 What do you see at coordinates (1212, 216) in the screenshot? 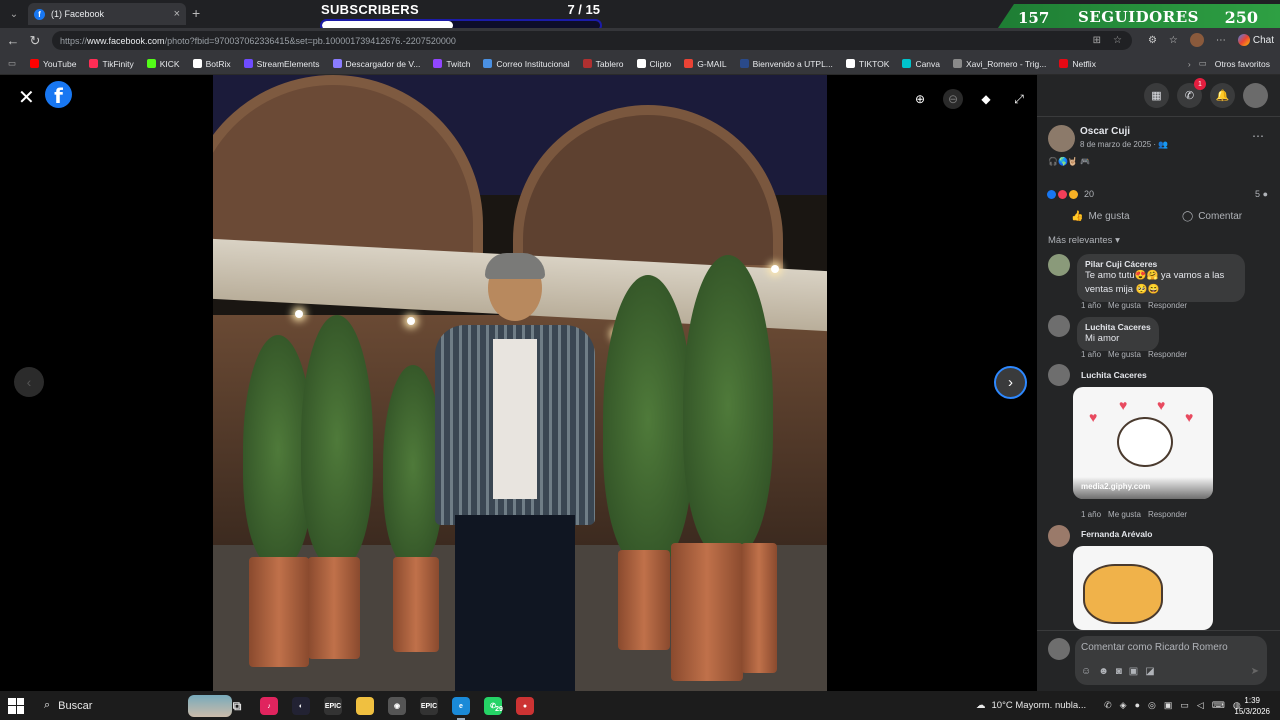
I see `comment-button: ◯ Comentar` at bounding box center [1212, 216].